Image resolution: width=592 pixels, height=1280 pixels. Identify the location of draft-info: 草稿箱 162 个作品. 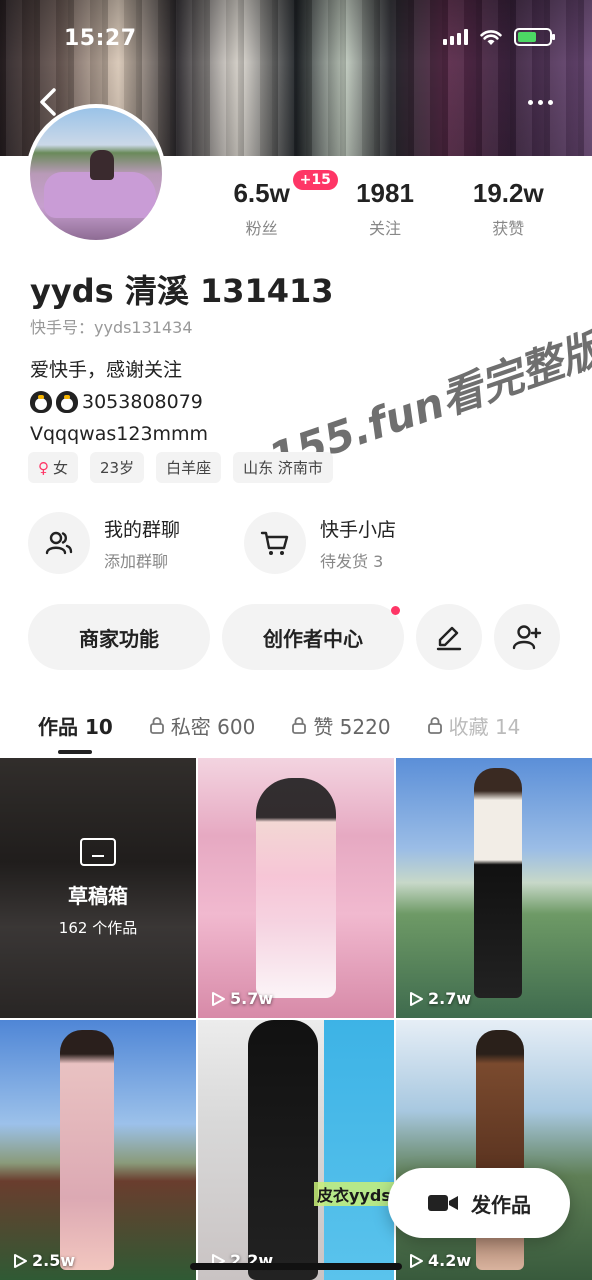
(98, 888).